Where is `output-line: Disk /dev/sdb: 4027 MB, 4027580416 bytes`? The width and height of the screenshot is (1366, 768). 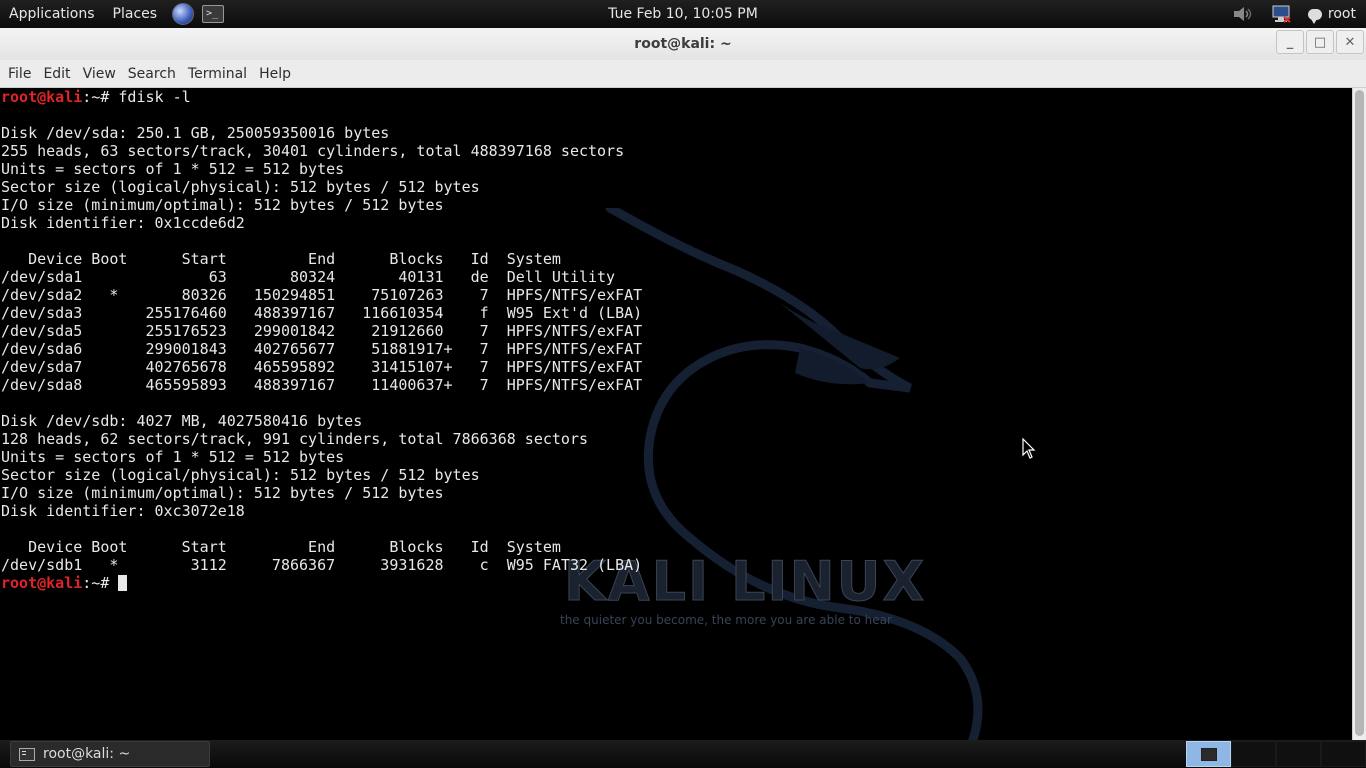 output-line: Disk /dev/sdb: 4027 MB, 4027580416 bytes is located at coordinates (182, 421).